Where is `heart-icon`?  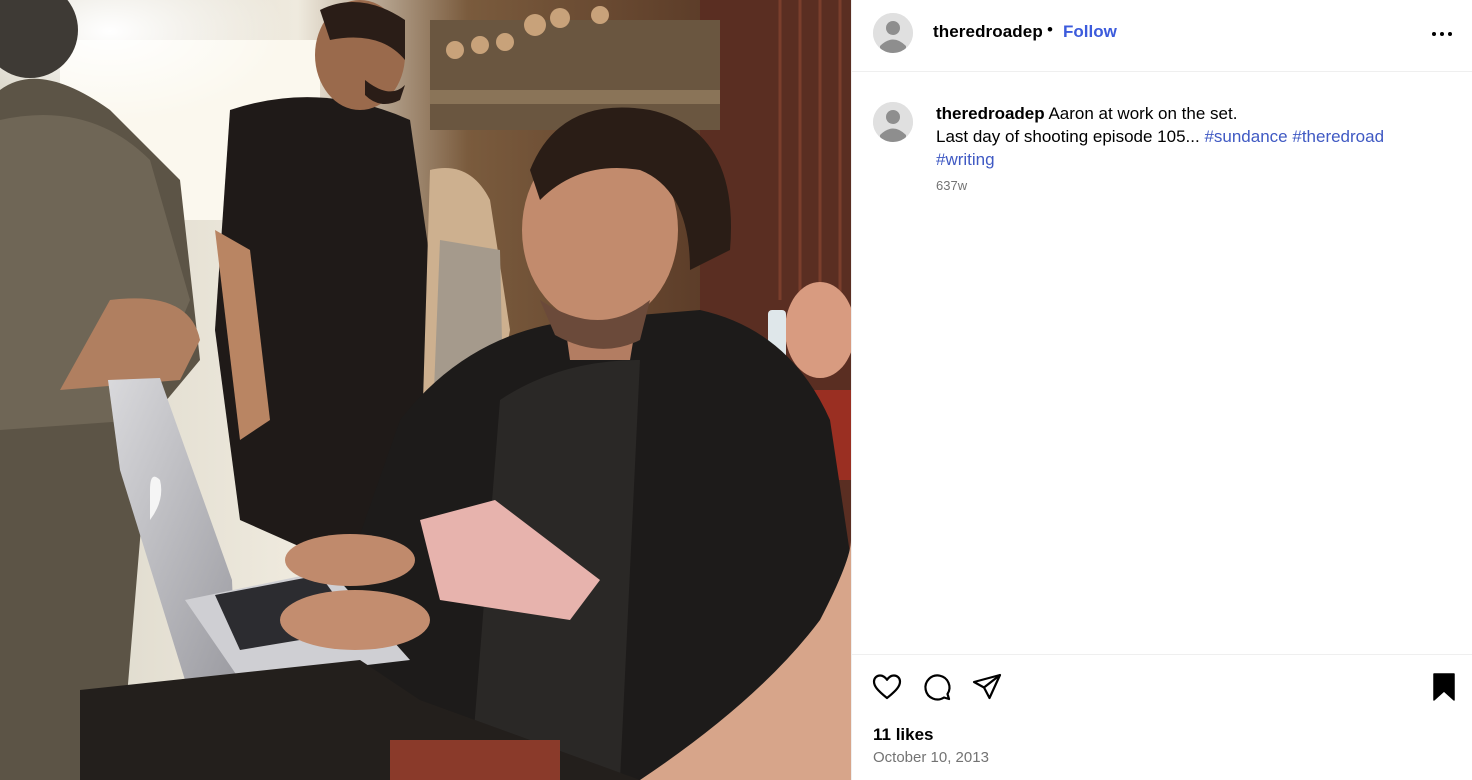
heart-icon is located at coordinates (887, 687).